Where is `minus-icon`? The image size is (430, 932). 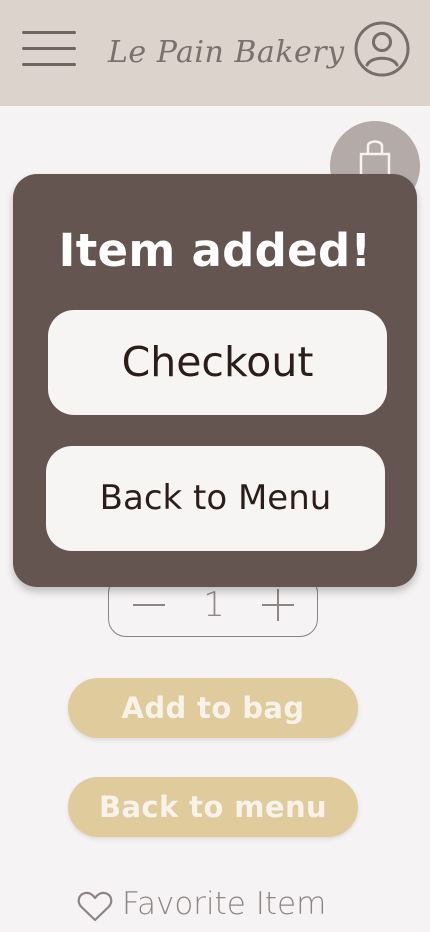 minus-icon is located at coordinates (149, 620).